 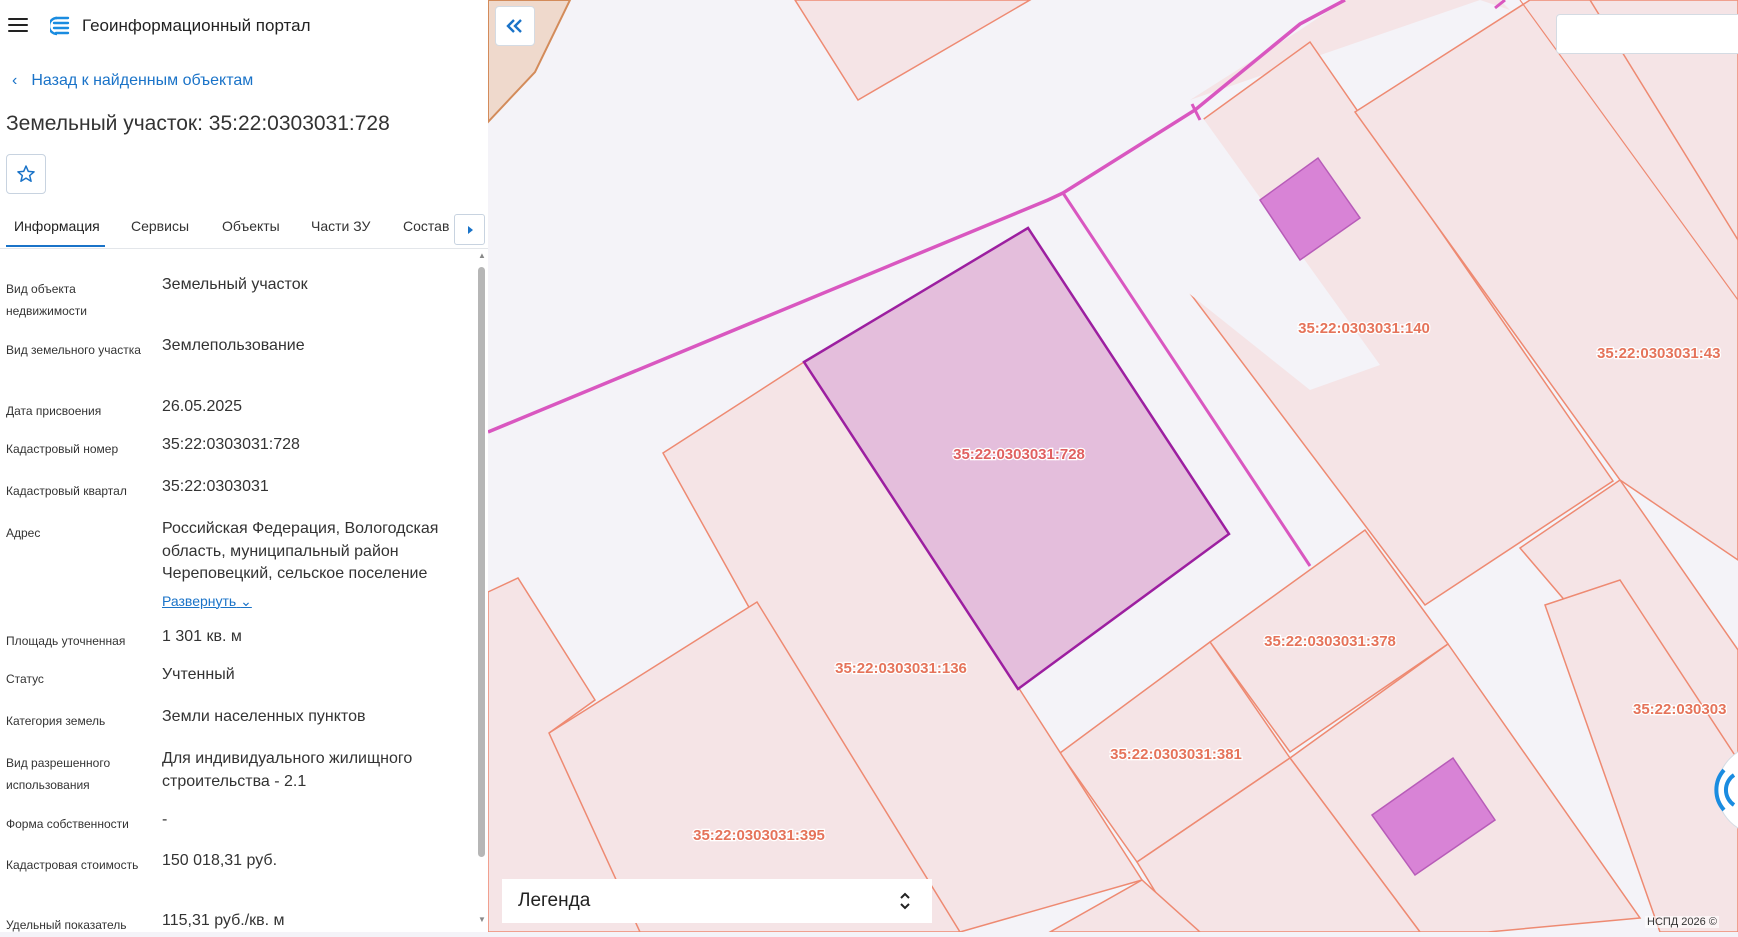 What do you see at coordinates (19, 25) in the screenshot?
I see `menu-icon` at bounding box center [19, 25].